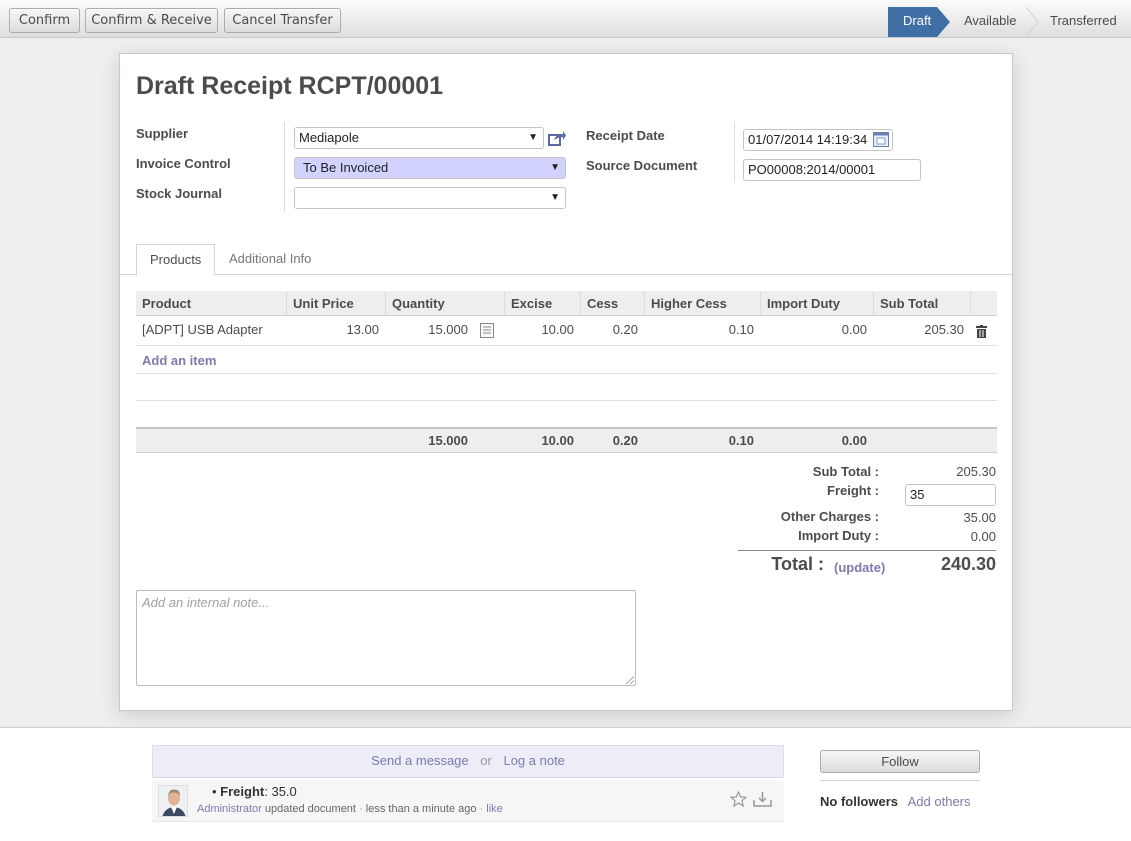 This screenshot has width=1131, height=841. I want to click on followers-section: No followers Add others, so click(895, 801).